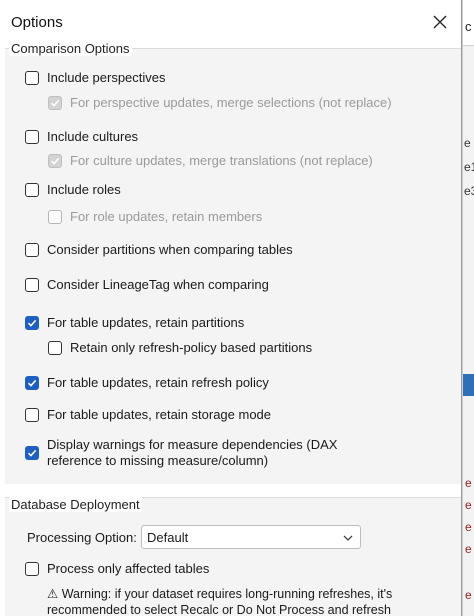 Image resolution: width=474 pixels, height=616 pixels. I want to click on retain-refresh-policy-checkbox, so click(32, 383).